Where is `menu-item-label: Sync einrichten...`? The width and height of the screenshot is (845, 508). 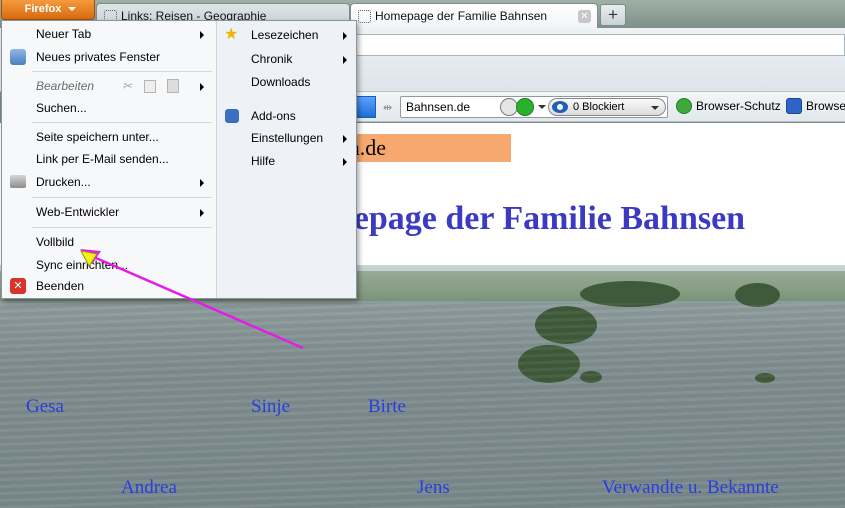 menu-item-label: Sync einrichten... is located at coordinates (82, 265).